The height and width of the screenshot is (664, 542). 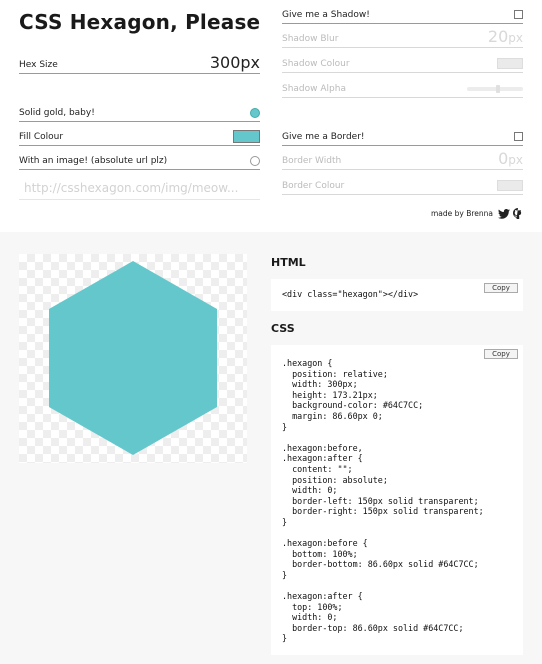 I want to click on border-width-row: Border Width 0px, so click(x=402, y=159).